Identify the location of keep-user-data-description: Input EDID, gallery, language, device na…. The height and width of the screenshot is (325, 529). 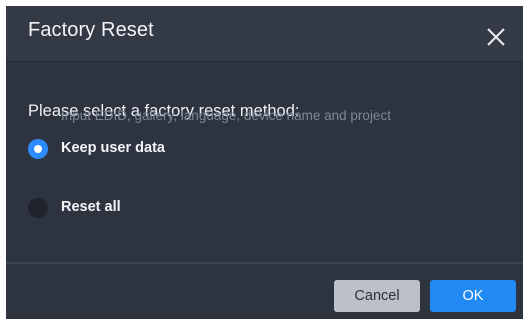
(226, 115).